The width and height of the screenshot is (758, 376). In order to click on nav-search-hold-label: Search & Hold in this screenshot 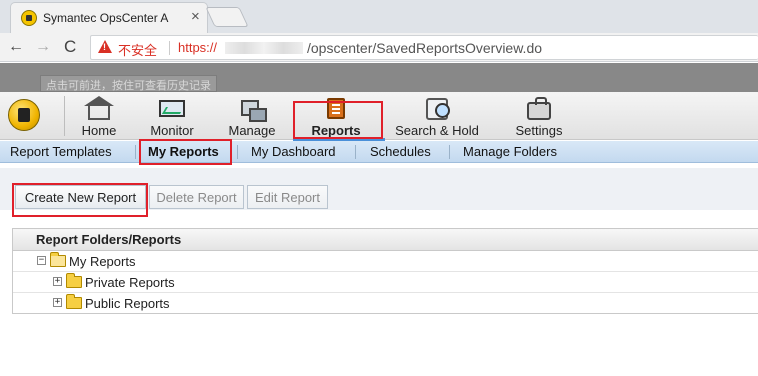, I will do `click(437, 130)`.